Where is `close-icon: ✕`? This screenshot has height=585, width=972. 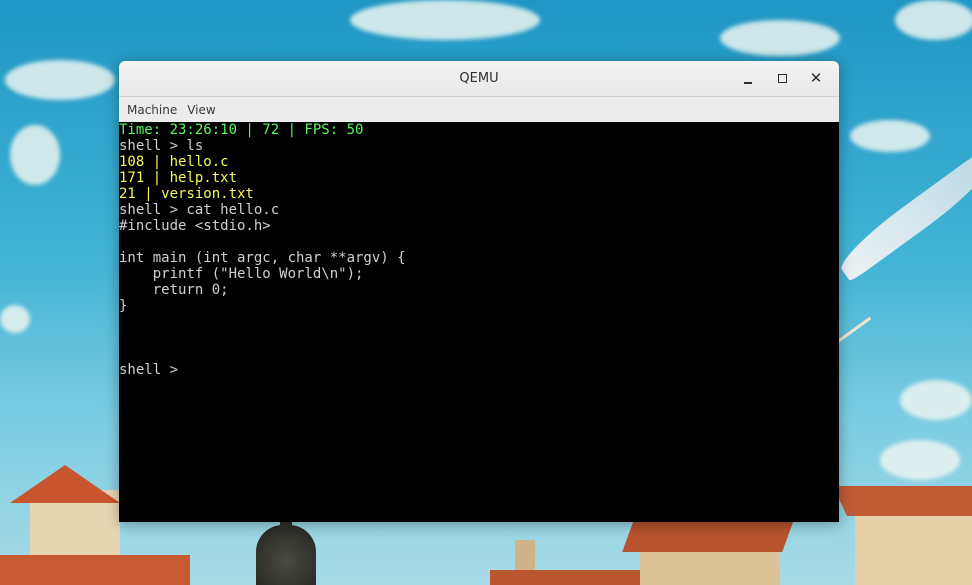 close-icon: ✕ is located at coordinates (816, 78).